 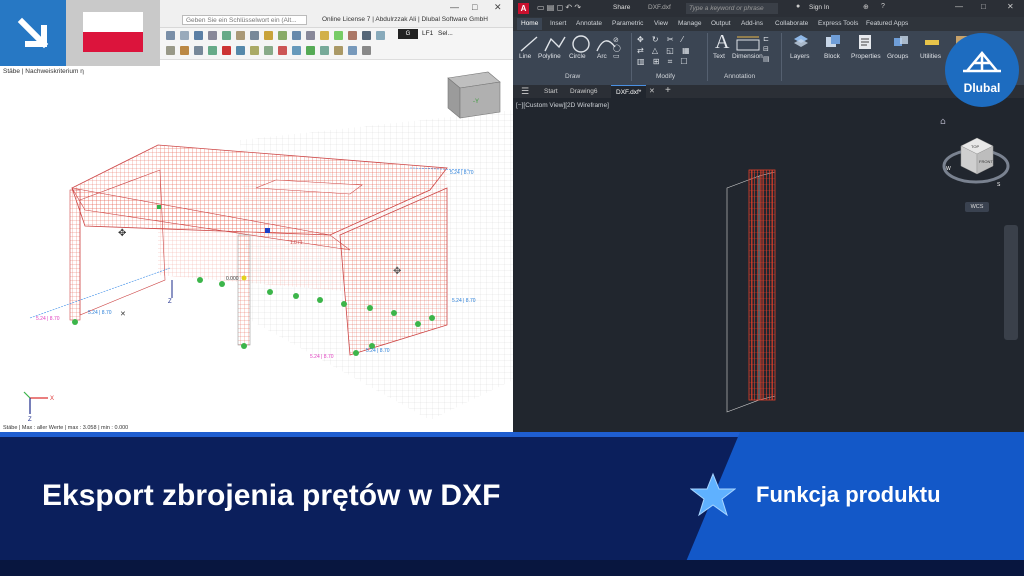 What do you see at coordinates (819, 7) in the screenshot?
I see `sign-in-button: Sign In` at bounding box center [819, 7].